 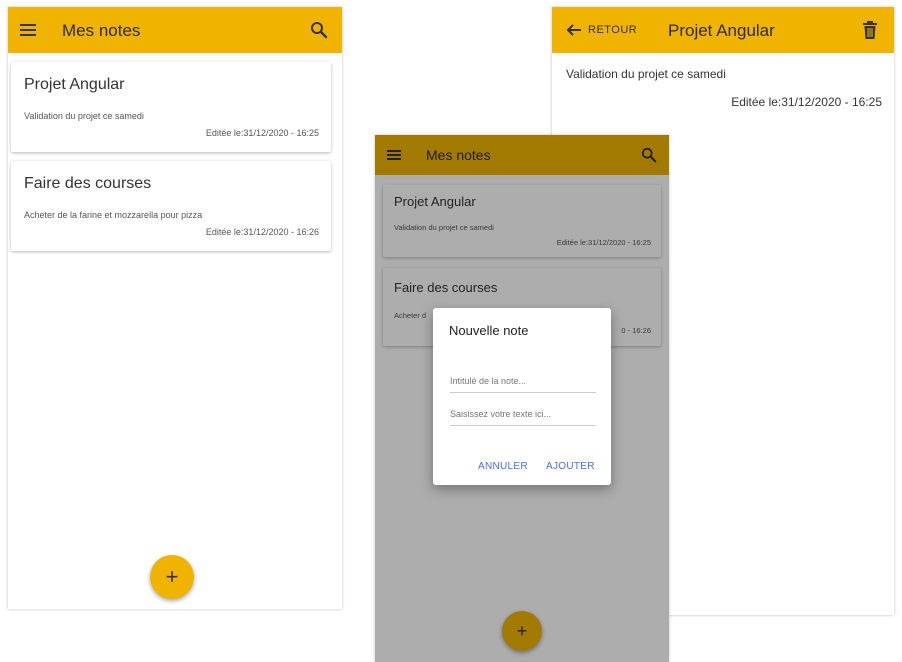 I want to click on arrow-left-icon, so click(x=574, y=30).